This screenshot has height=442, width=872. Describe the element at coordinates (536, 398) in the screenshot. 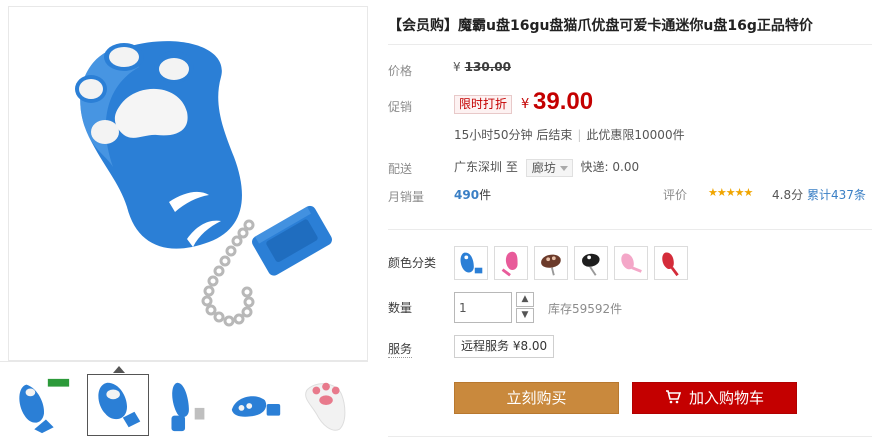

I see `buy-now-button: 立刻购买` at that location.